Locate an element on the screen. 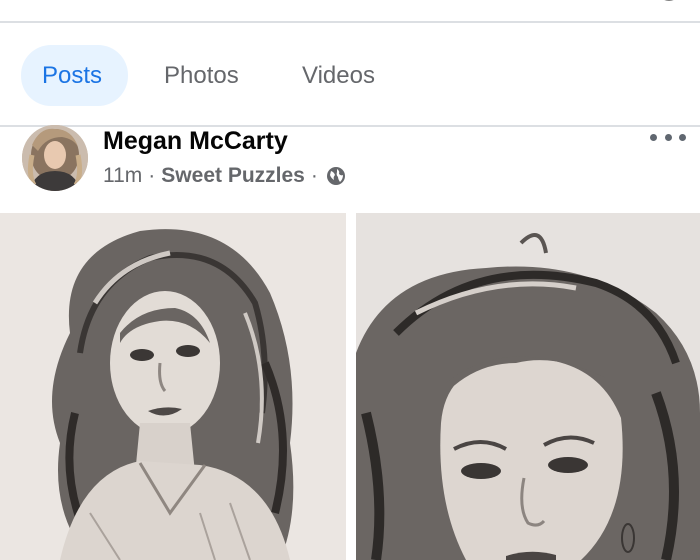  tab-photos-label: Photos is located at coordinates (201, 75).